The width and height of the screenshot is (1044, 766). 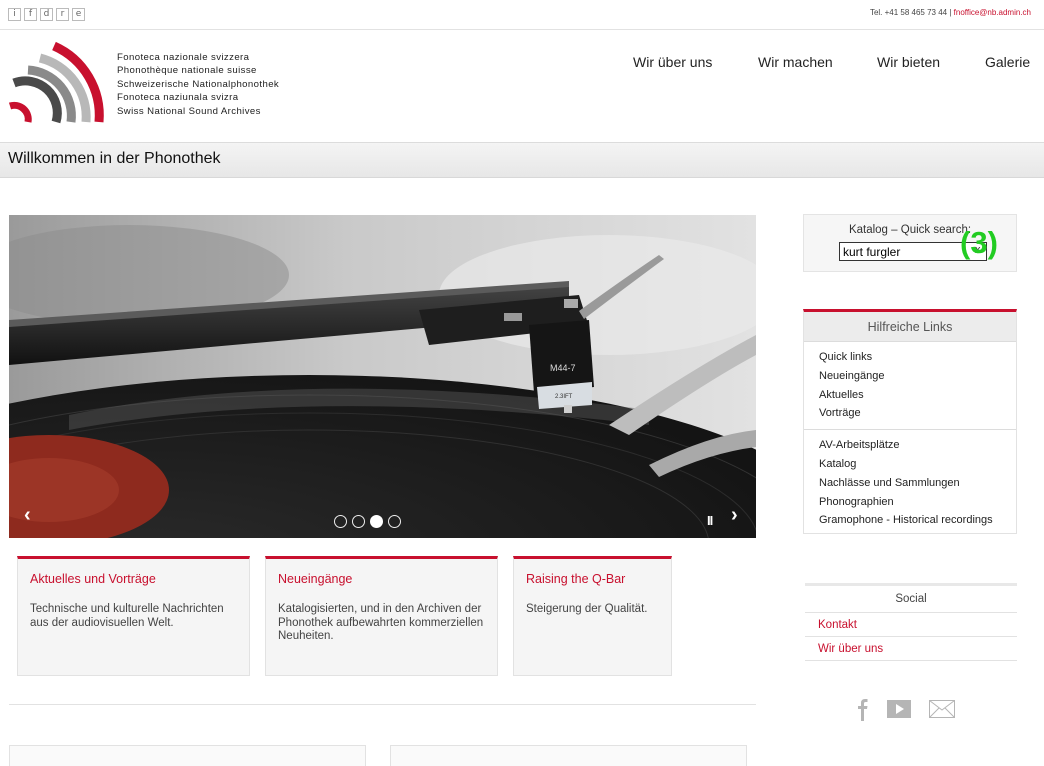 What do you see at coordinates (183, 57) in the screenshot?
I see `institution-name-it: Fonoteca nazionale svizzera` at bounding box center [183, 57].